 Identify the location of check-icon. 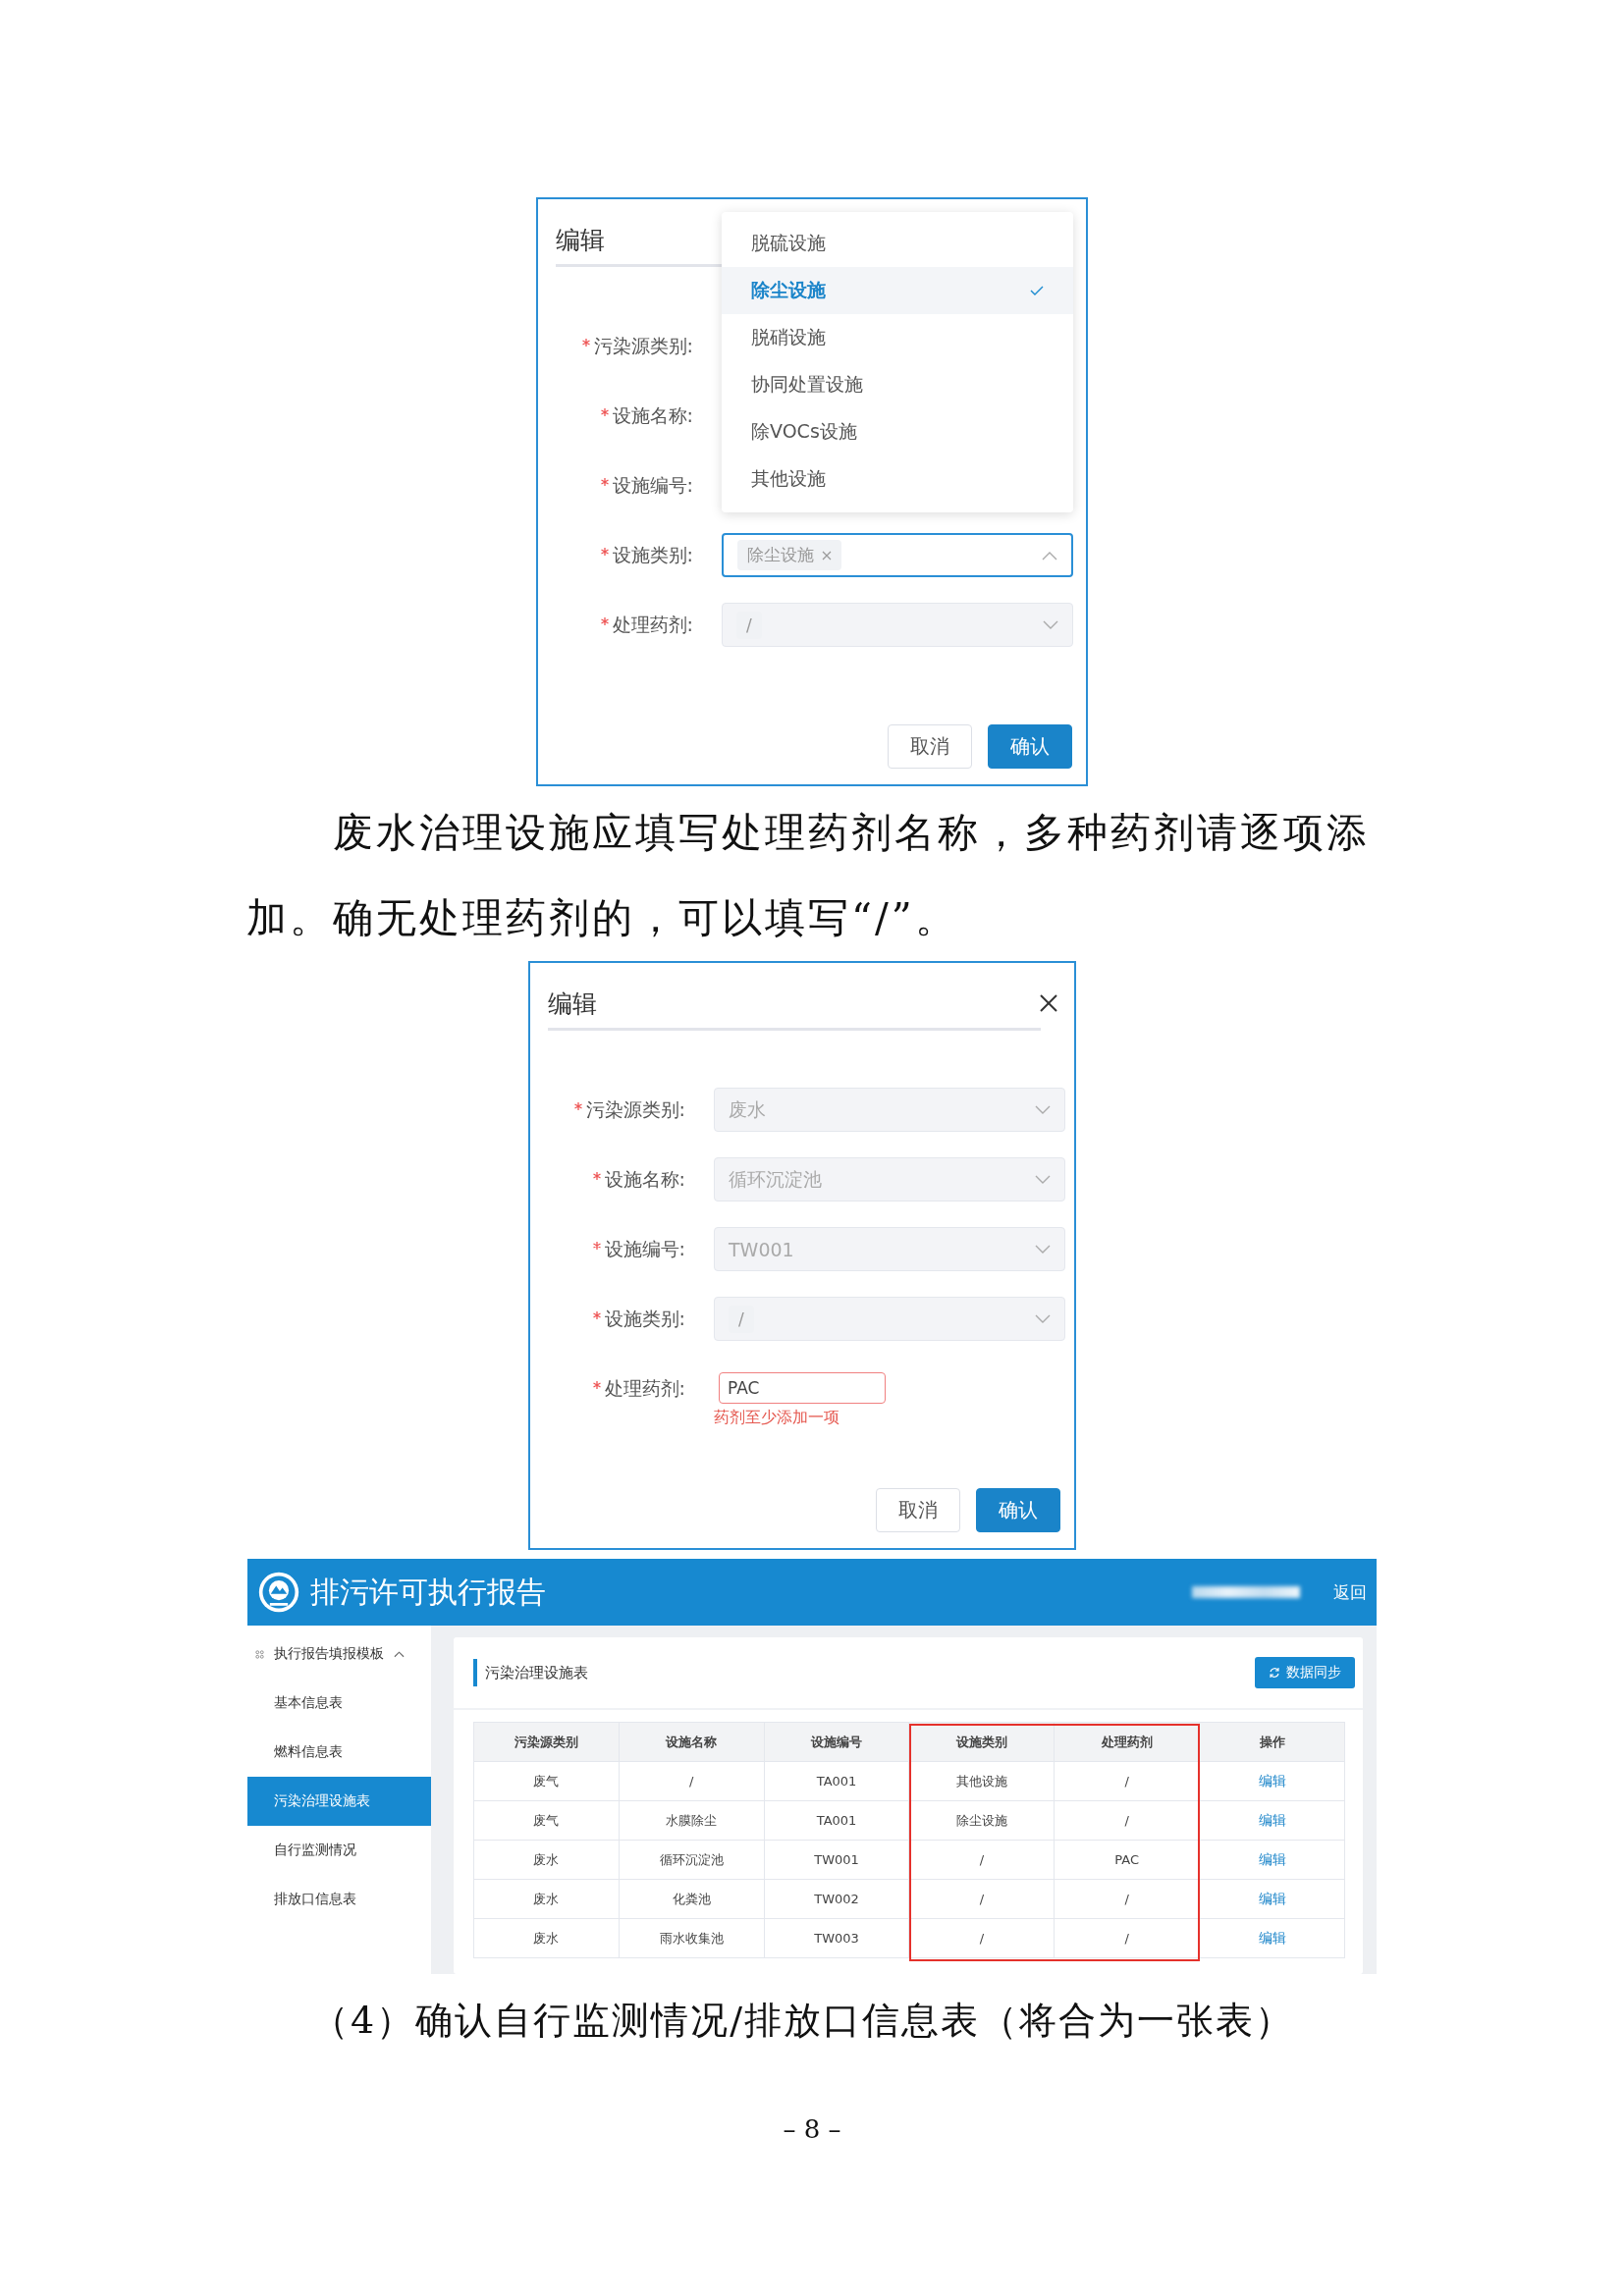
(1037, 291).